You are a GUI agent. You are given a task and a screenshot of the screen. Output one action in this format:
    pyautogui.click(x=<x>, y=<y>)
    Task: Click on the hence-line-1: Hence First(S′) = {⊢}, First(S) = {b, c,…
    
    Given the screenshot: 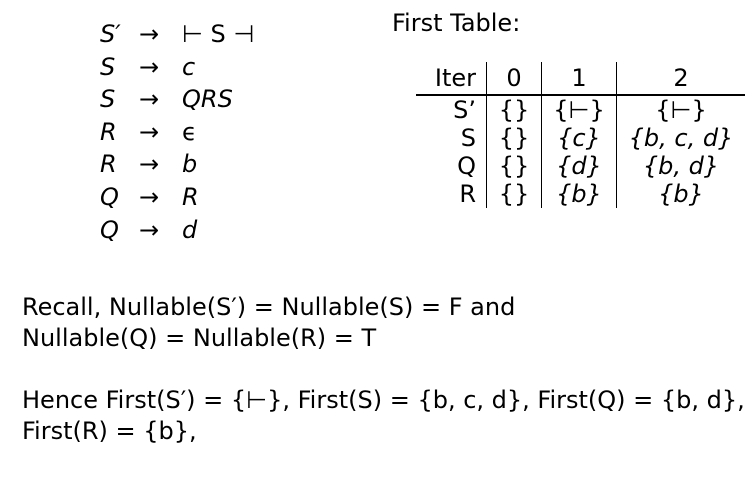 What is the action you would take?
    pyautogui.click(x=383, y=400)
    